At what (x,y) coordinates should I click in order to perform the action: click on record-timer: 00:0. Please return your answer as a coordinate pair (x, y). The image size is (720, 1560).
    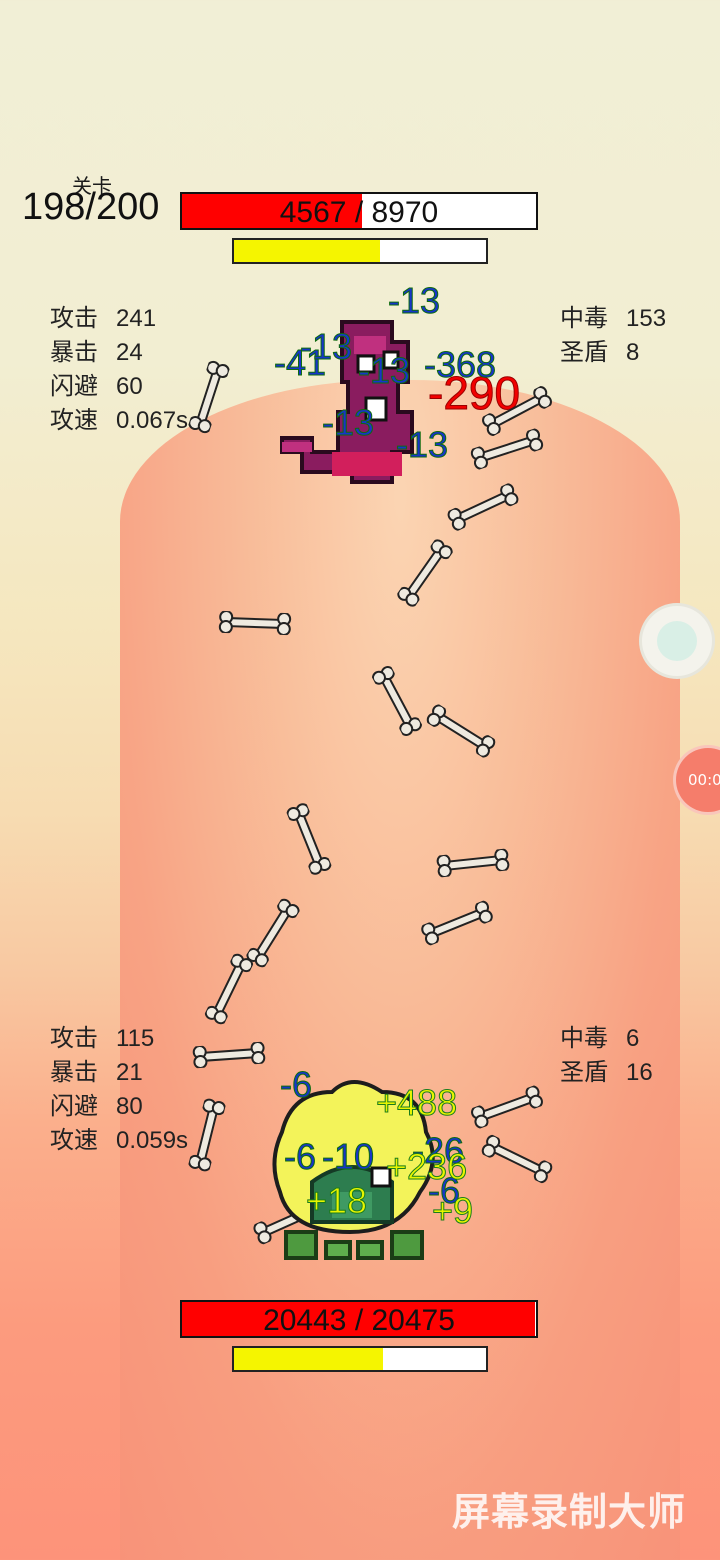
    Looking at the image, I should click on (698, 780).